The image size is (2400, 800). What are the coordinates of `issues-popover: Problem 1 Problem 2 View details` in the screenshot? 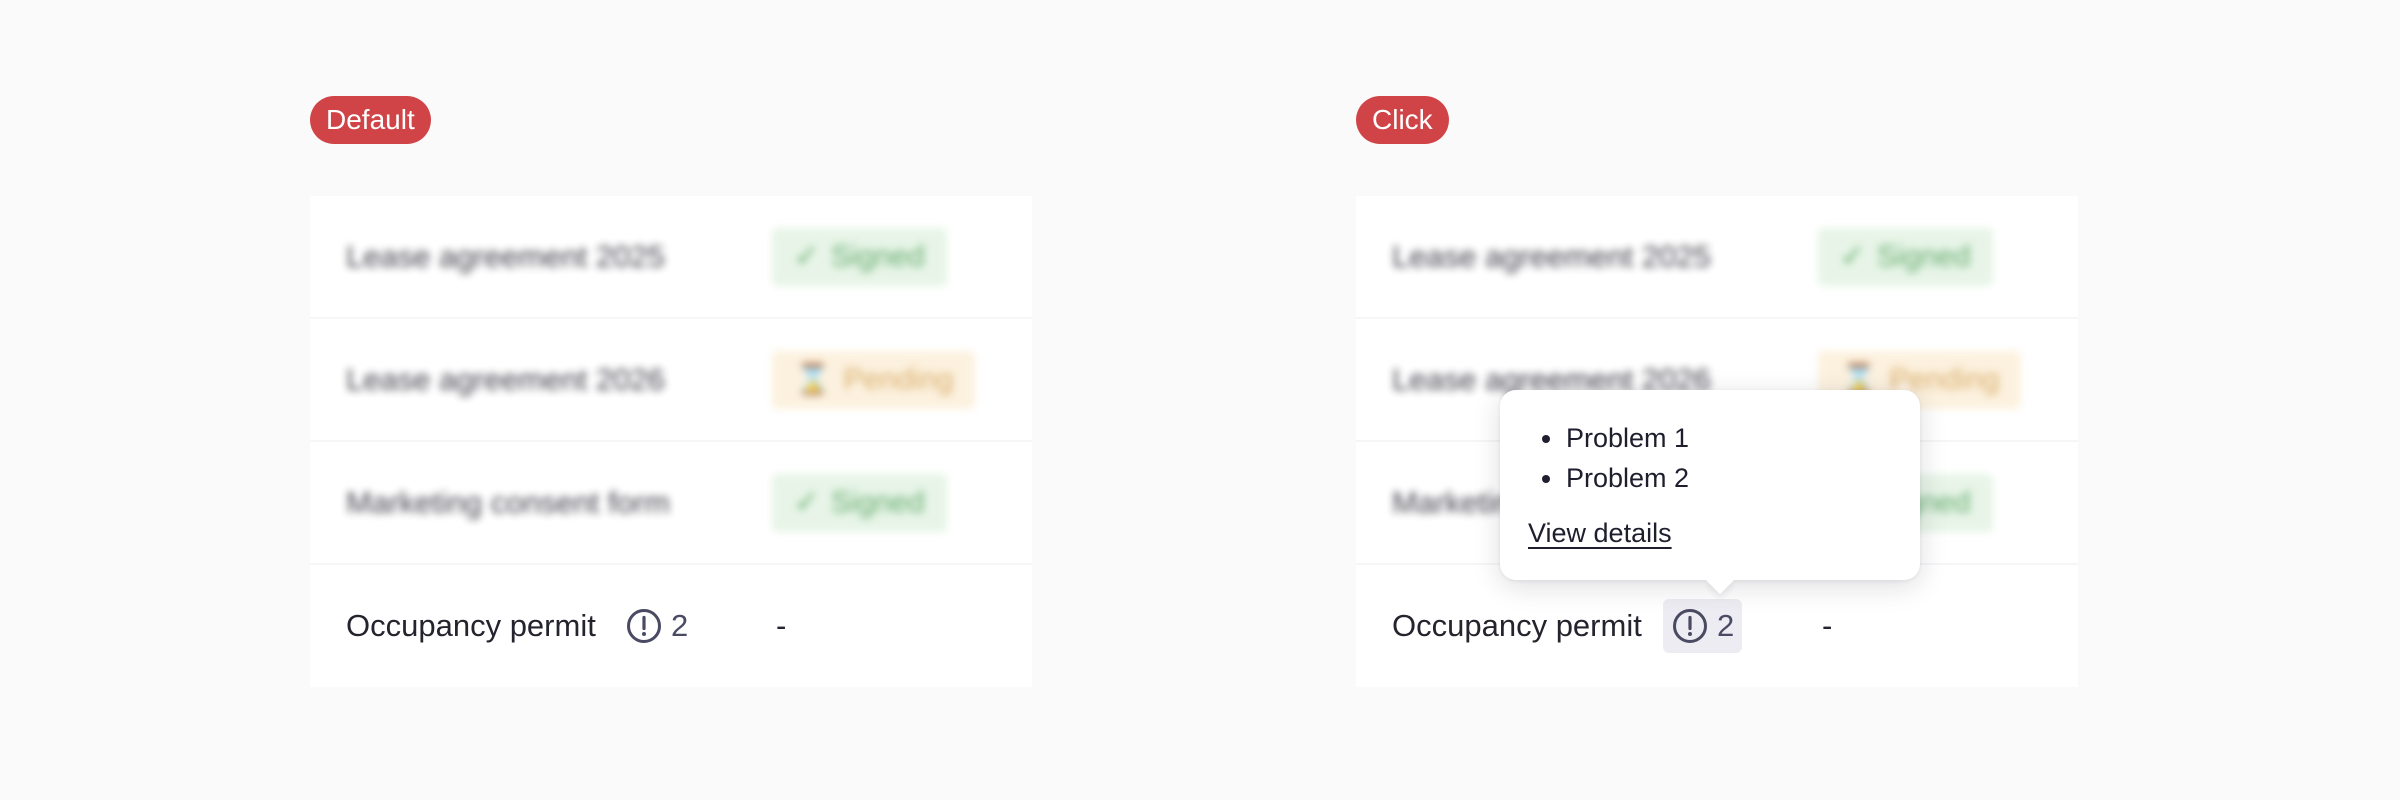 It's located at (1710, 485).